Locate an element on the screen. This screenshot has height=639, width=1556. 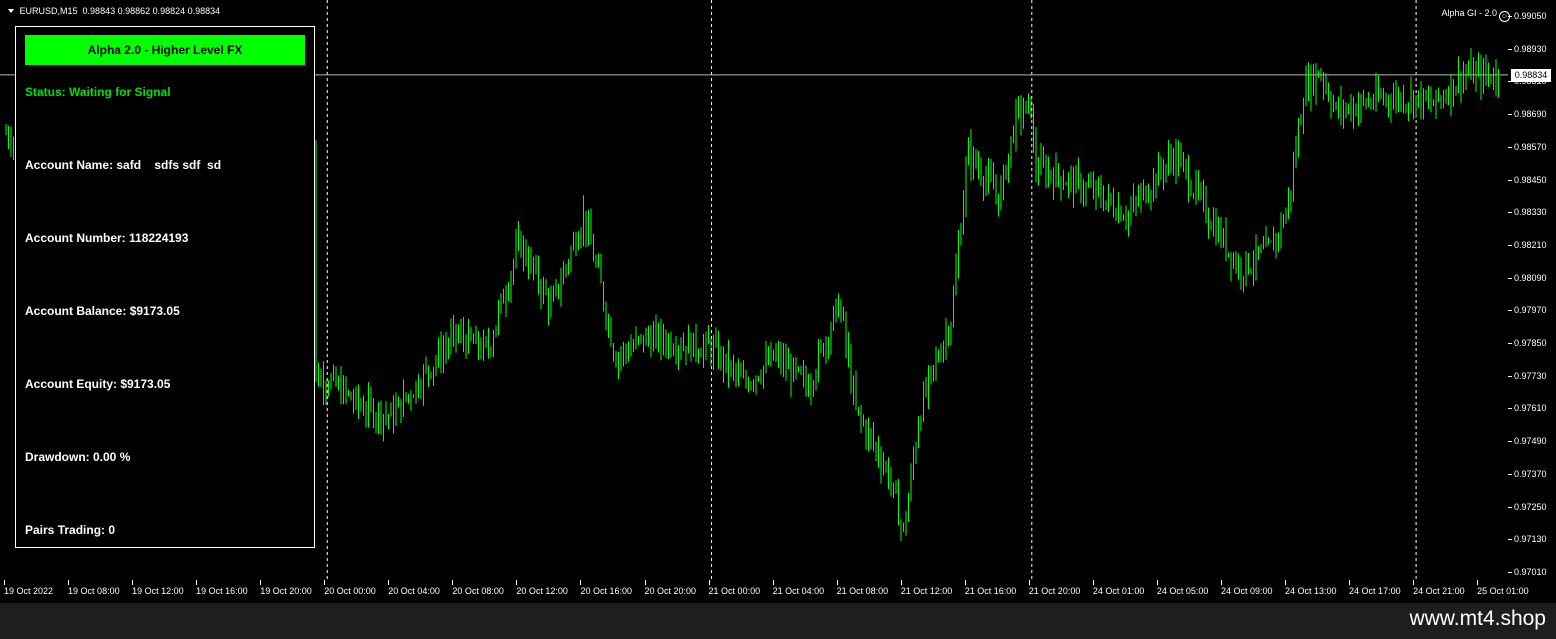
symbol-timeframe: EURUSD,M15 is located at coordinates (48, 11).